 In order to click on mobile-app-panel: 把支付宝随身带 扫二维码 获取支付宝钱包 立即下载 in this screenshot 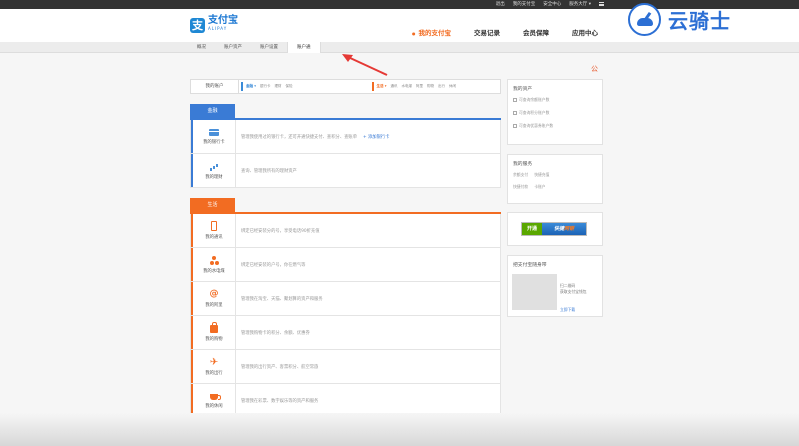, I will do `click(555, 286)`.